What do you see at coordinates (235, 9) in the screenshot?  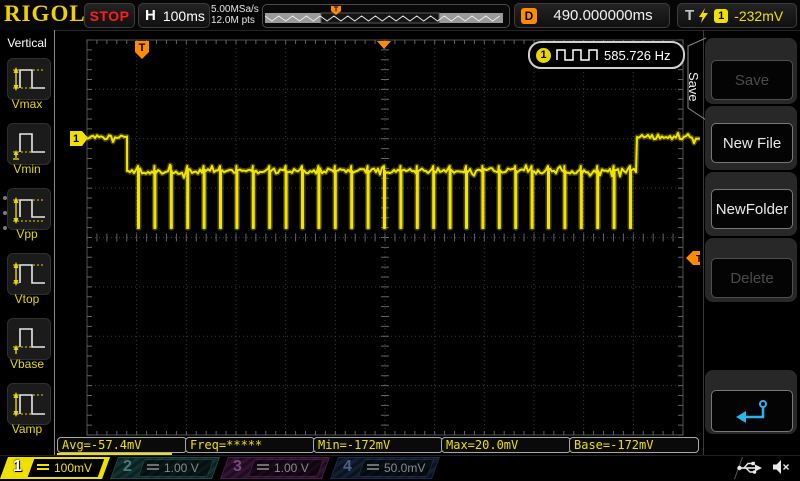 I see `sample-rate: 5.00MSa/s` at bounding box center [235, 9].